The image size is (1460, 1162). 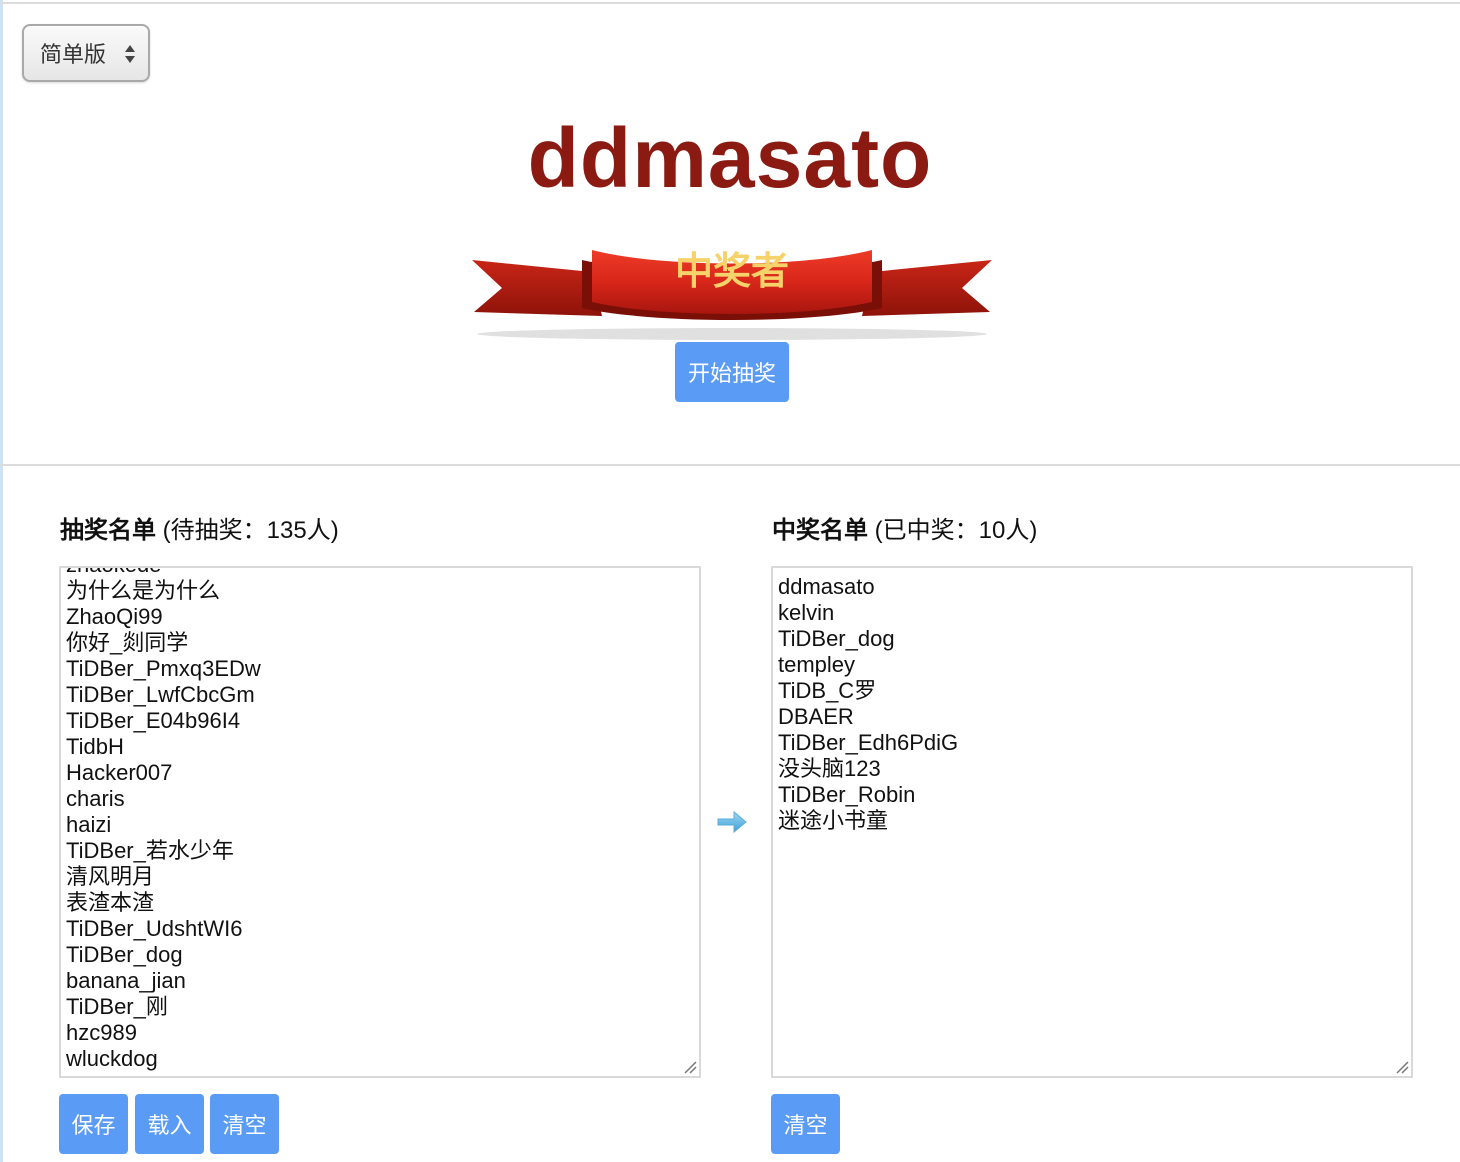 I want to click on mode-select: 简单版, so click(x=86, y=53).